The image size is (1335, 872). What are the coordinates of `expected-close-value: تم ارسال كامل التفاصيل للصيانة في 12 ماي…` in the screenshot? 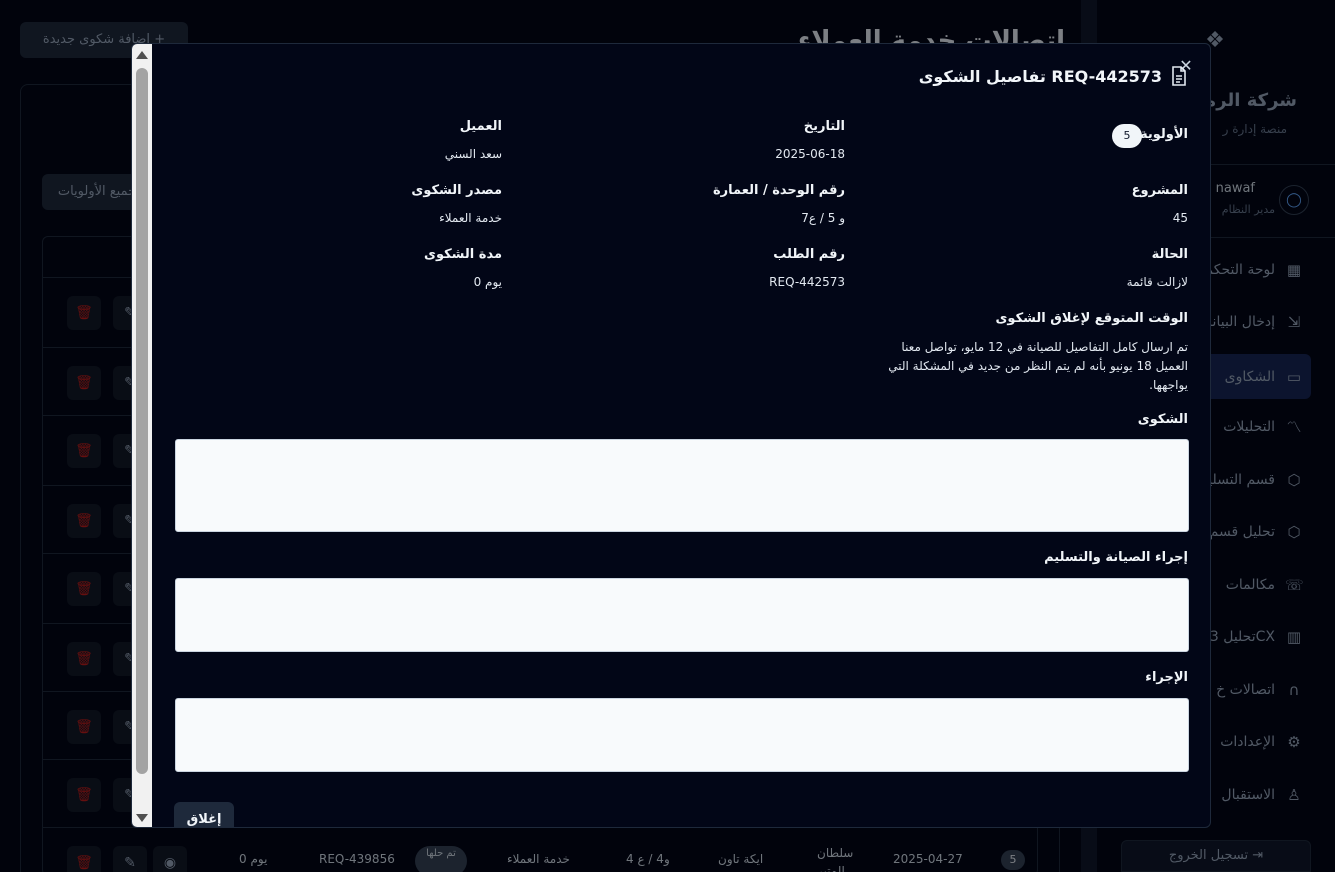 It's located at (1038, 366).